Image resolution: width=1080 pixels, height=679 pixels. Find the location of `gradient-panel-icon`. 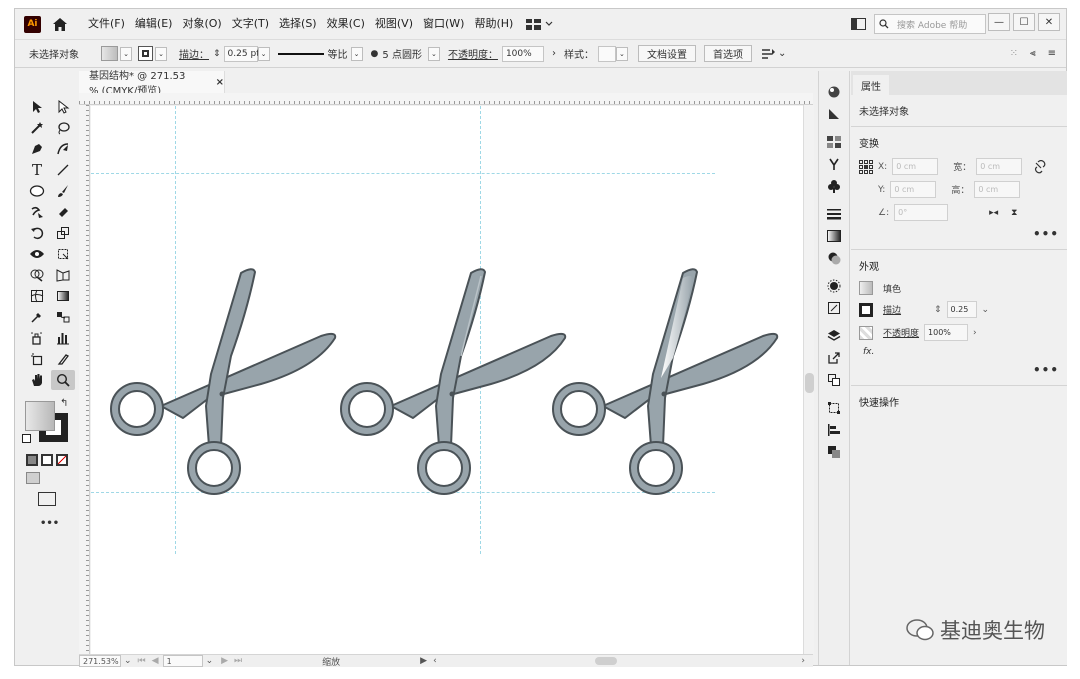

gradient-panel-icon is located at coordinates (834, 114).